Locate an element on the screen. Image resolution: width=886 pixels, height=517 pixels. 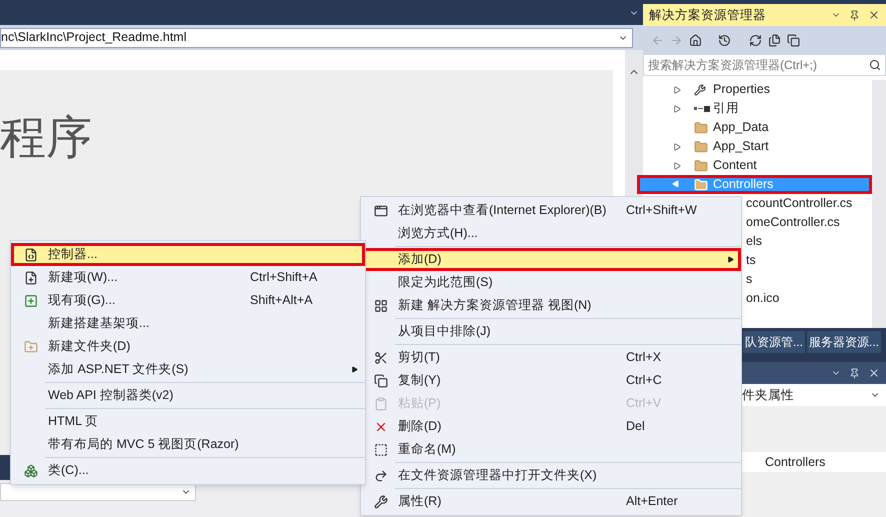
tree-item: Content is located at coordinates (754, 165).